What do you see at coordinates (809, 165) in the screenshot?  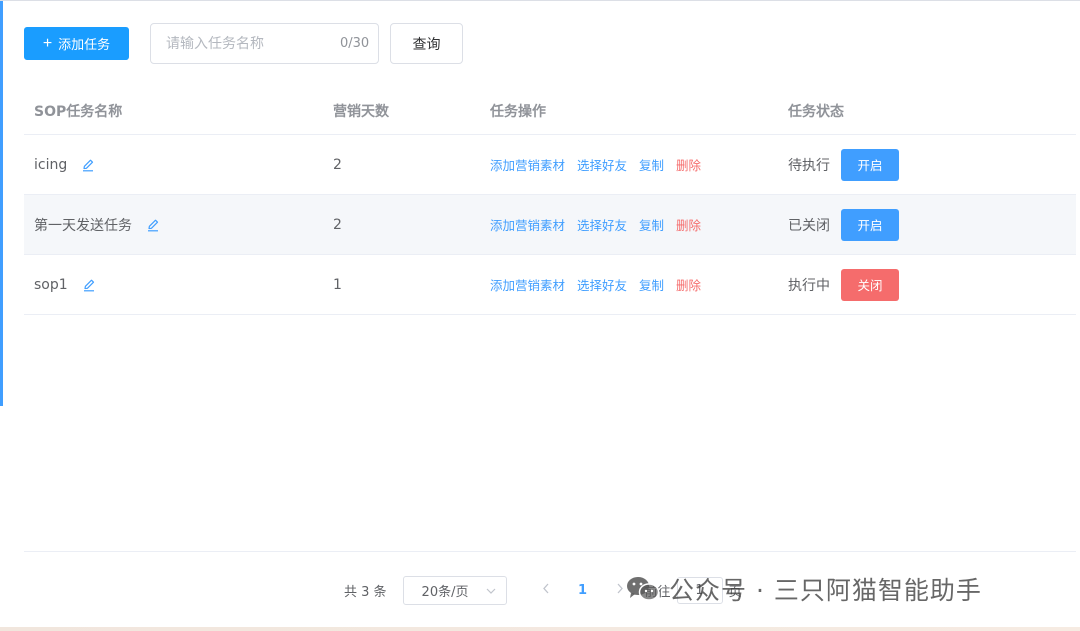 I see `status-text: 待执行` at bounding box center [809, 165].